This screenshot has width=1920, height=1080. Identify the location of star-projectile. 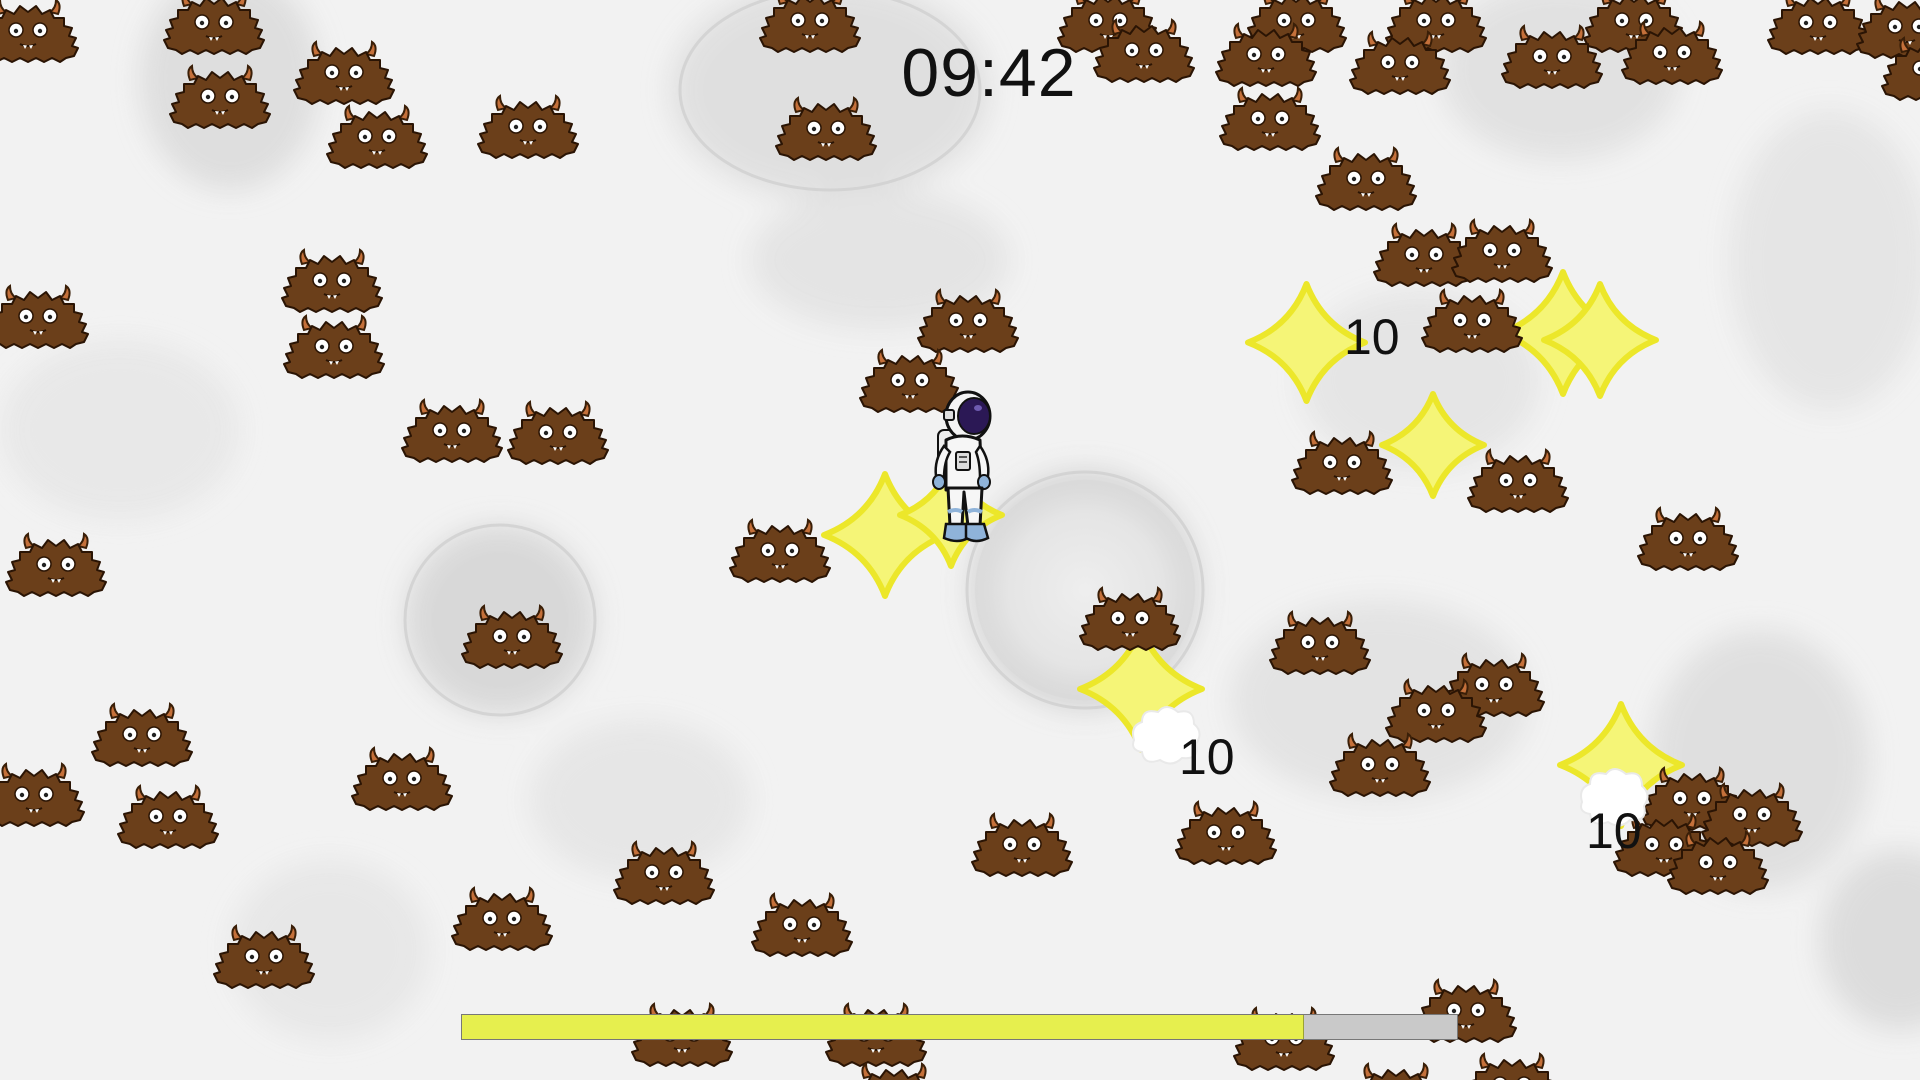
(1600, 340).